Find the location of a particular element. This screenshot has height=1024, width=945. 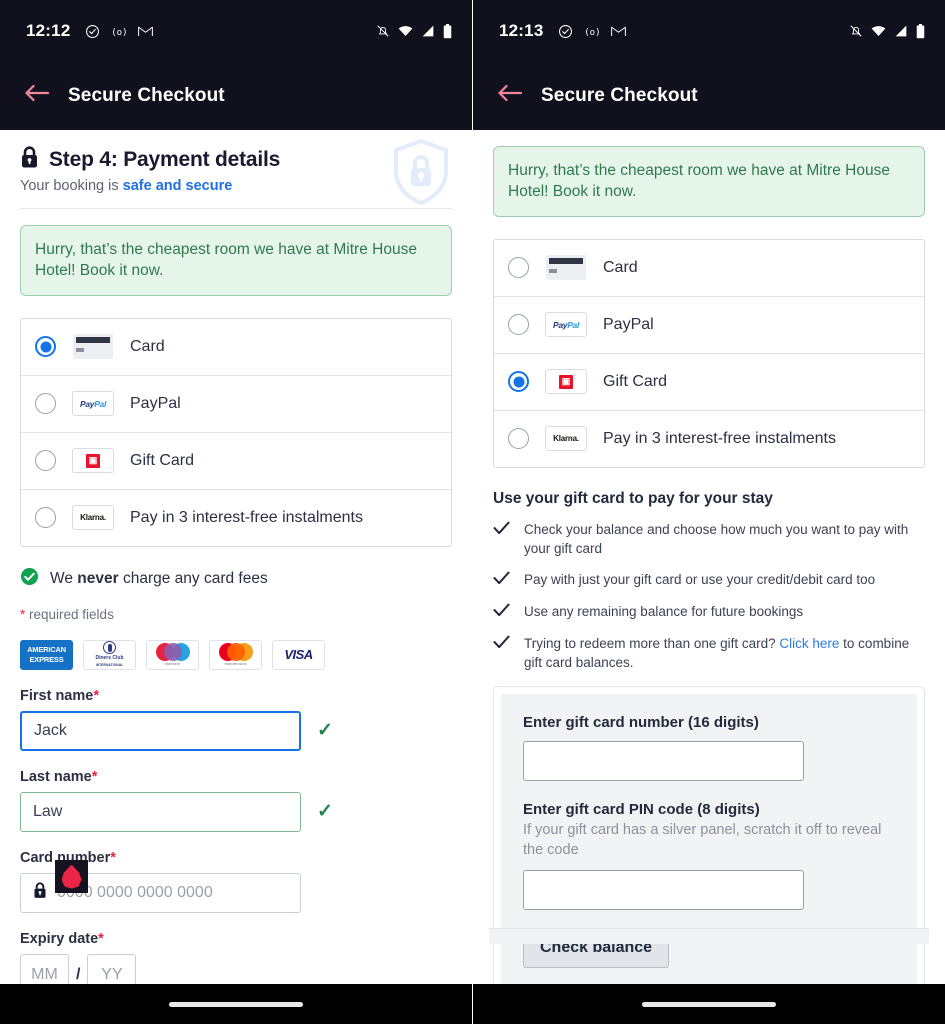

expiry-month-input: MM is located at coordinates (44, 968).